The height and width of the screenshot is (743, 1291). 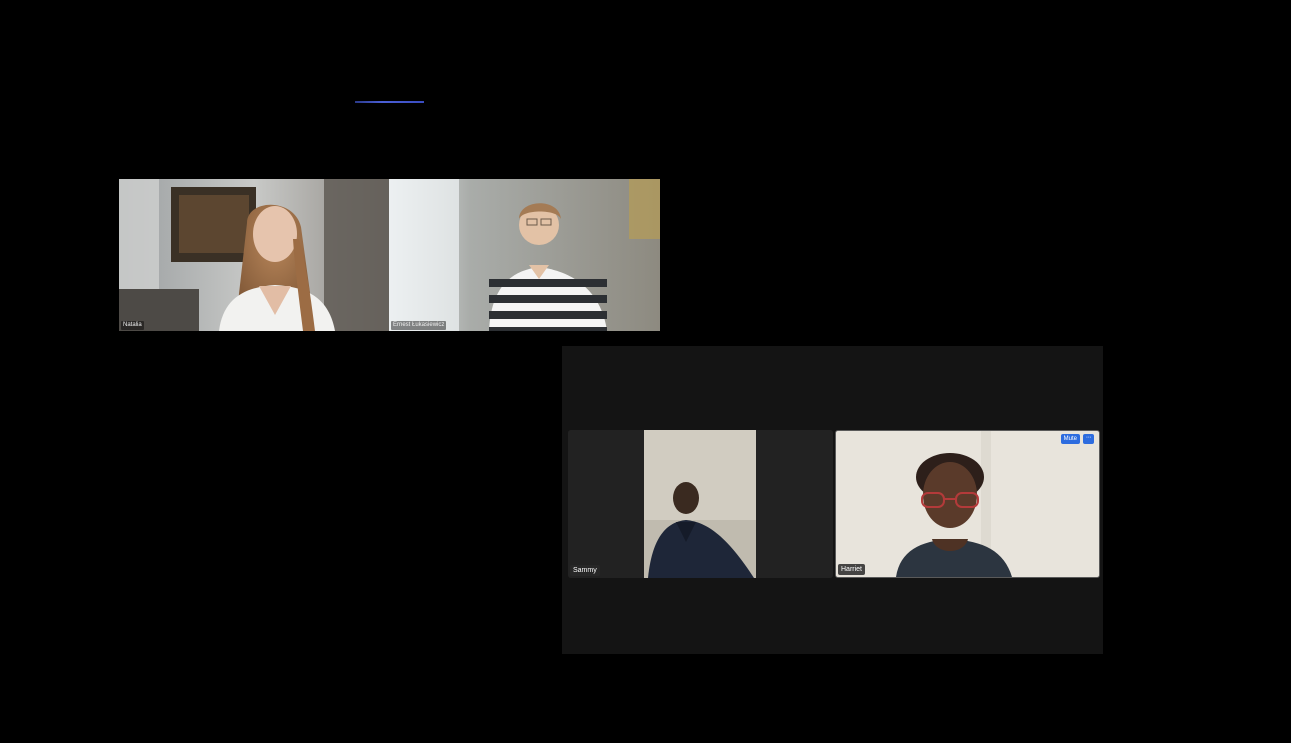 I want to click on more-options-icon: ···, so click(x=1088, y=439).